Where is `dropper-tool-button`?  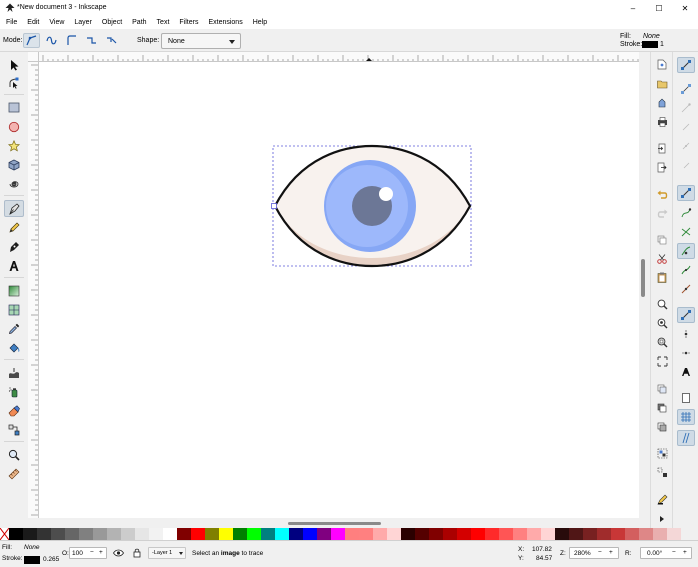 dropper-tool-button is located at coordinates (14, 328).